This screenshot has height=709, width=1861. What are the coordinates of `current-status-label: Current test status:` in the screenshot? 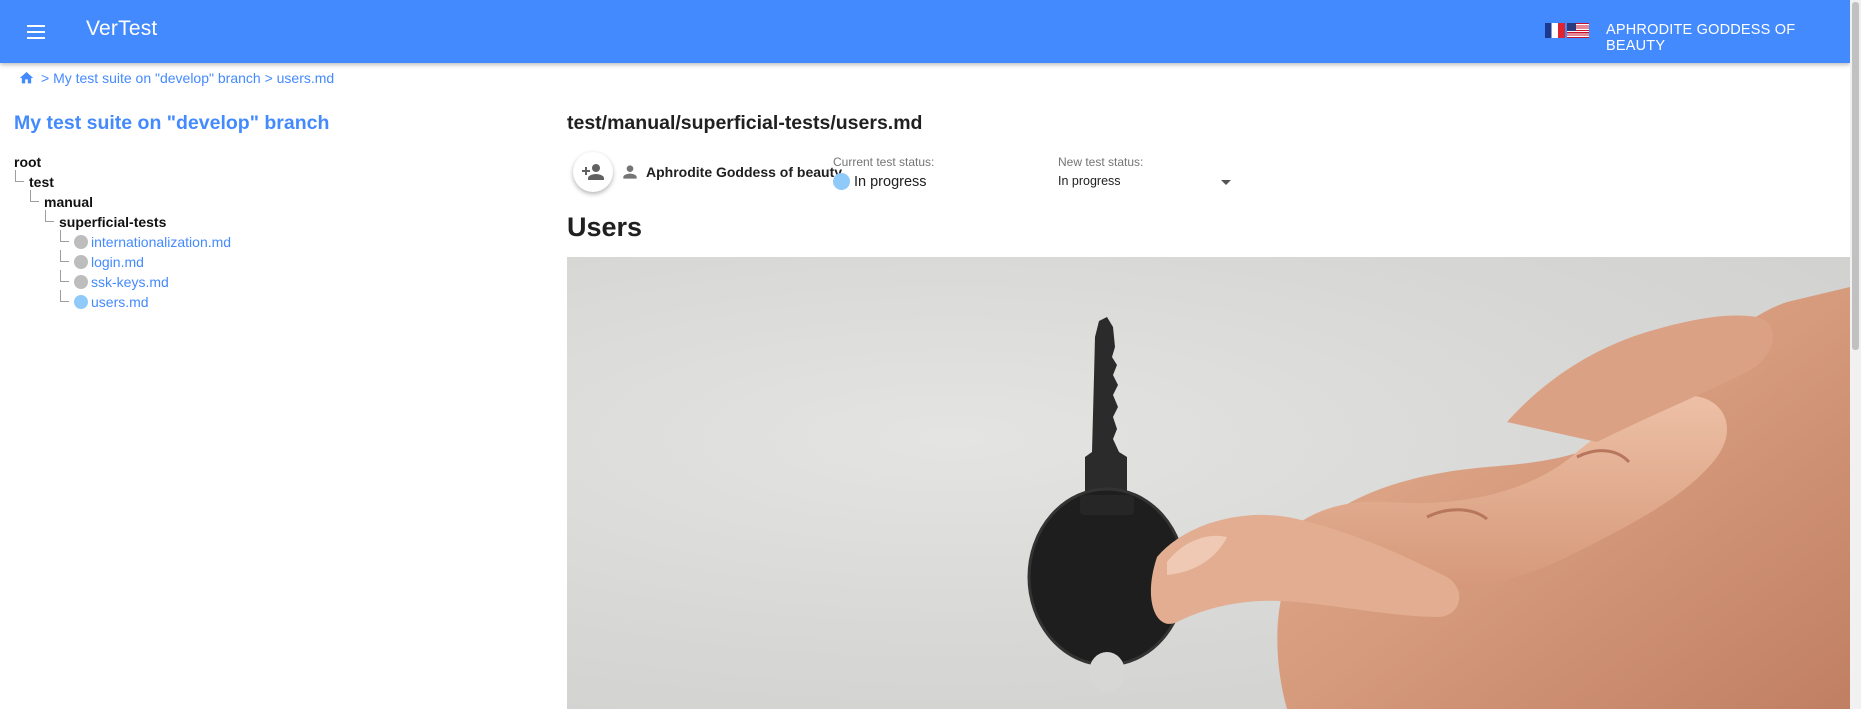 It's located at (884, 162).